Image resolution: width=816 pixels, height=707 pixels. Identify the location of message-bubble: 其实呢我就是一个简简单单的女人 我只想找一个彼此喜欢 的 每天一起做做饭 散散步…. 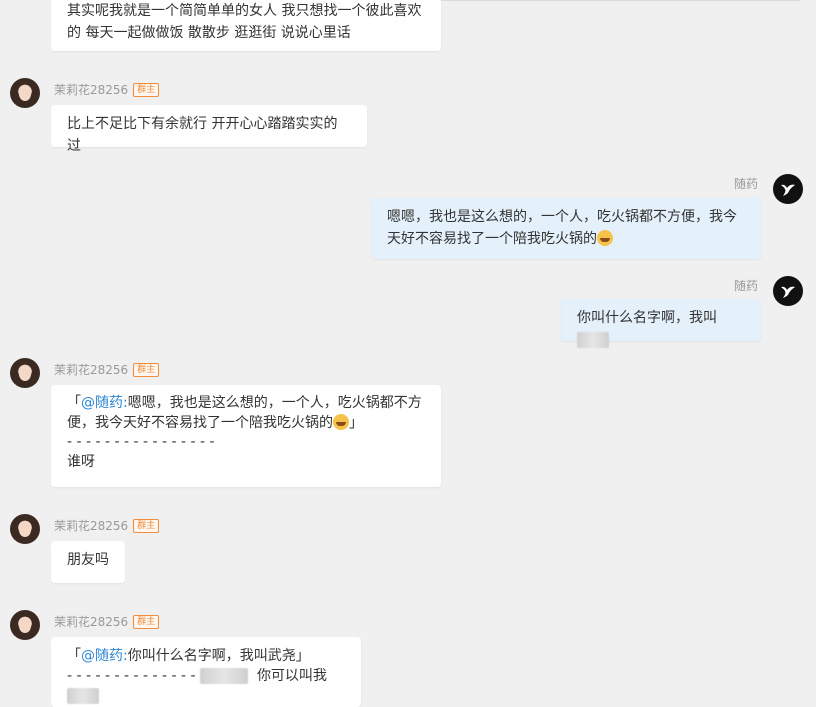
(246, 25).